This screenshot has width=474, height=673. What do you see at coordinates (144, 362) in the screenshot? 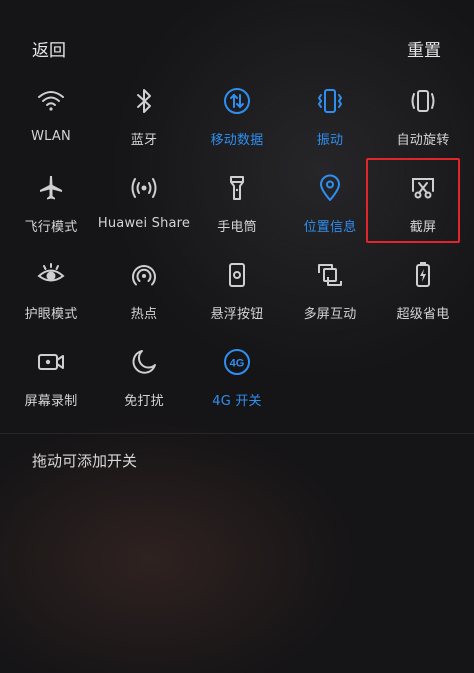
I see `do-not-disturb-icon` at bounding box center [144, 362].